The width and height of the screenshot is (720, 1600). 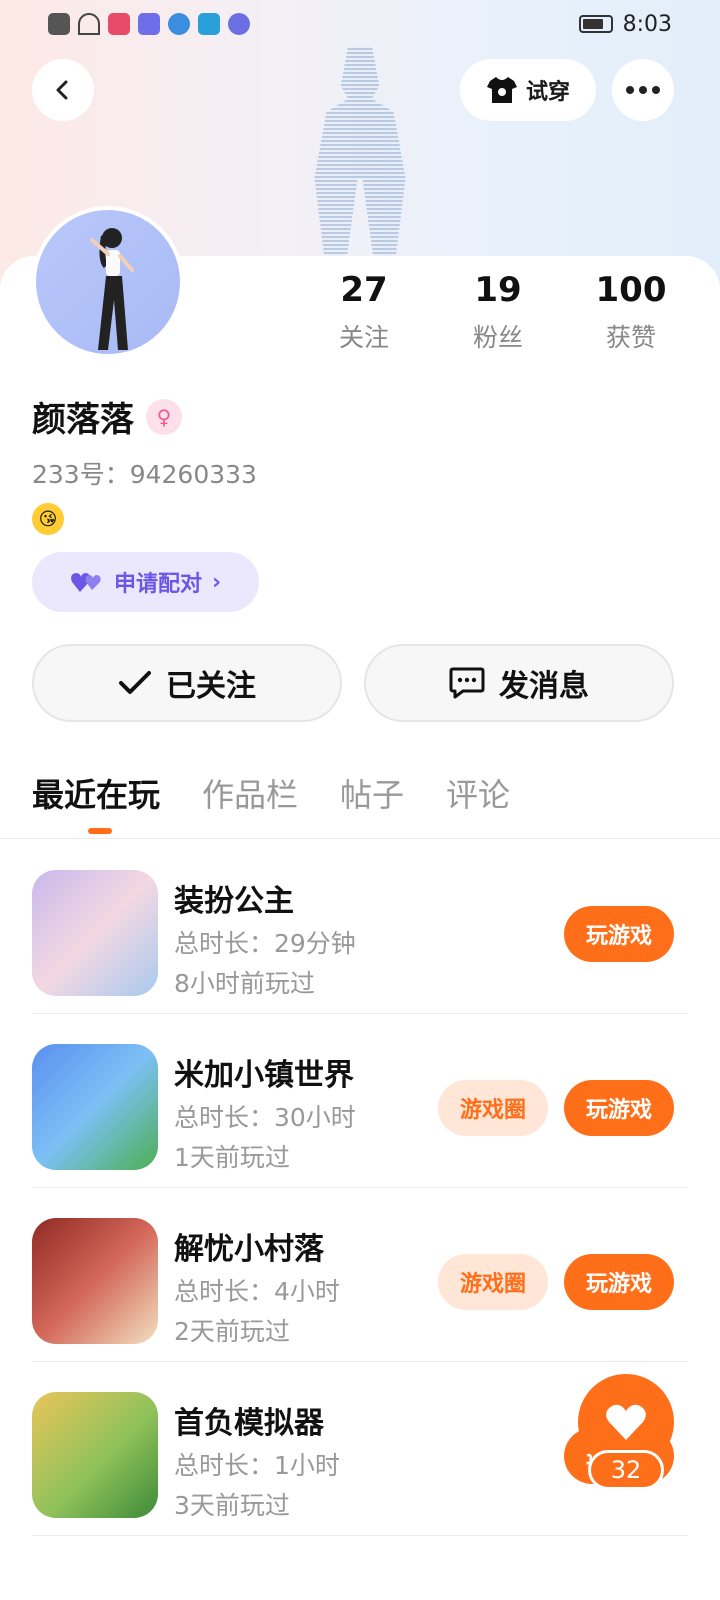 What do you see at coordinates (372, 793) in the screenshot?
I see `tab-posts: 帖子` at bounding box center [372, 793].